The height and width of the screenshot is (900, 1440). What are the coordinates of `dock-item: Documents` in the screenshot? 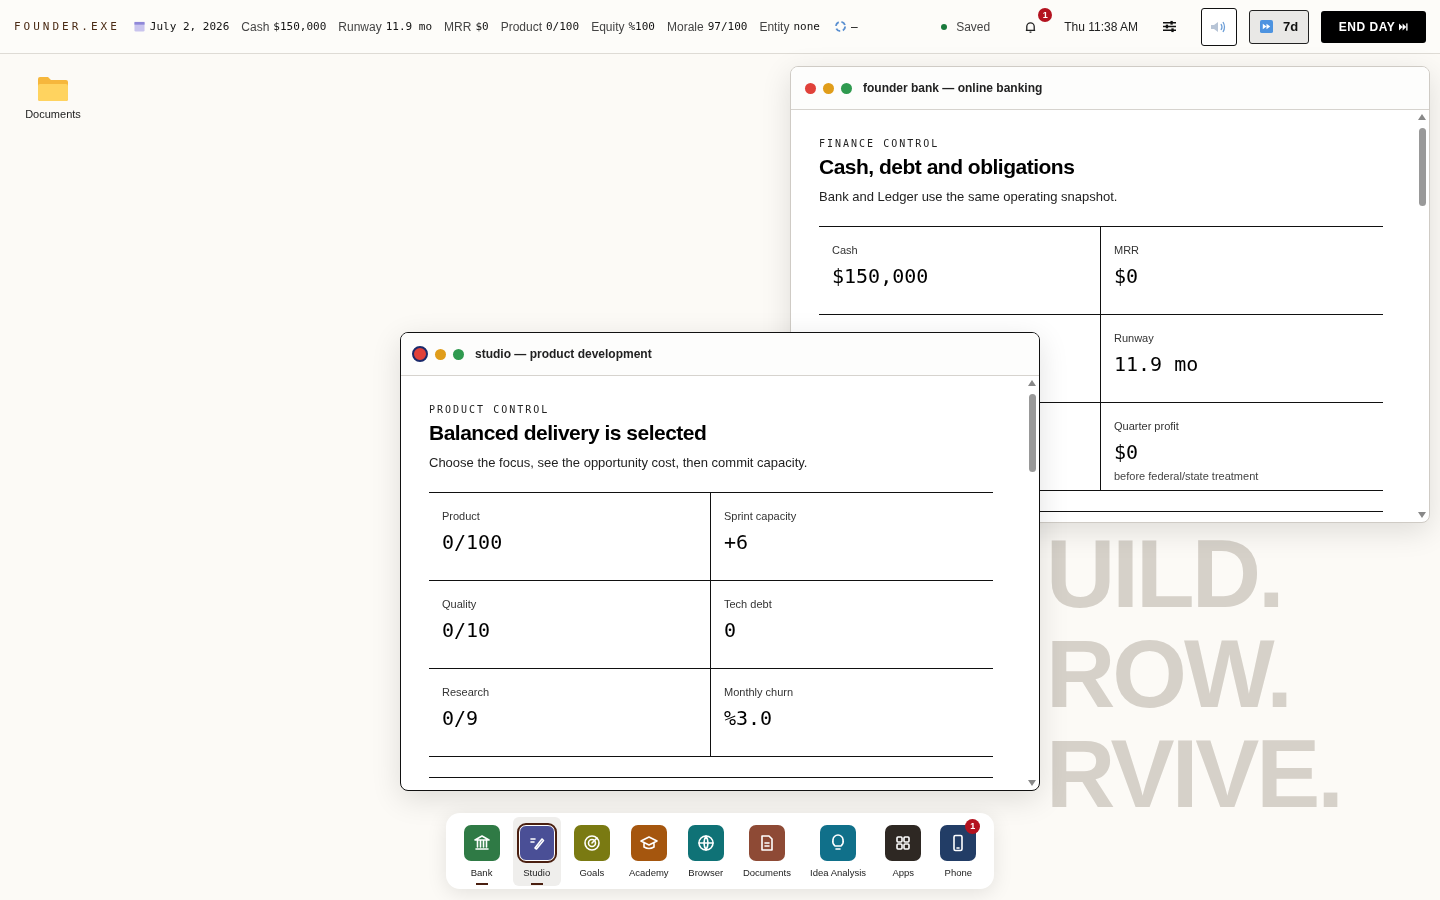 It's located at (766, 851).